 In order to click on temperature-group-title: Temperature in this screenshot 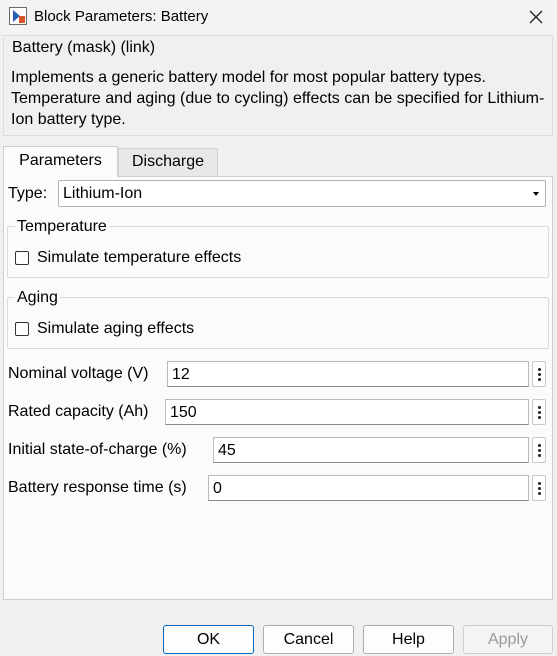, I will do `click(62, 227)`.